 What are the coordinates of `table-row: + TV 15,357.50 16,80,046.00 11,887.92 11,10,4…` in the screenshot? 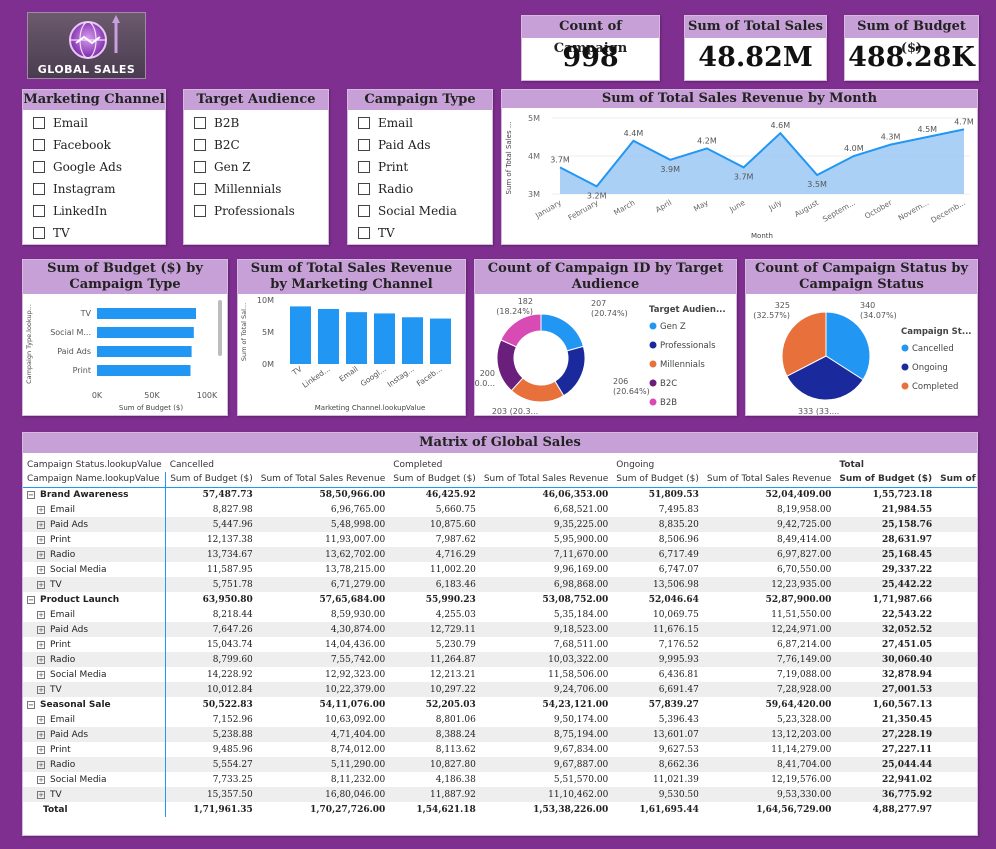 It's located at (500, 794).